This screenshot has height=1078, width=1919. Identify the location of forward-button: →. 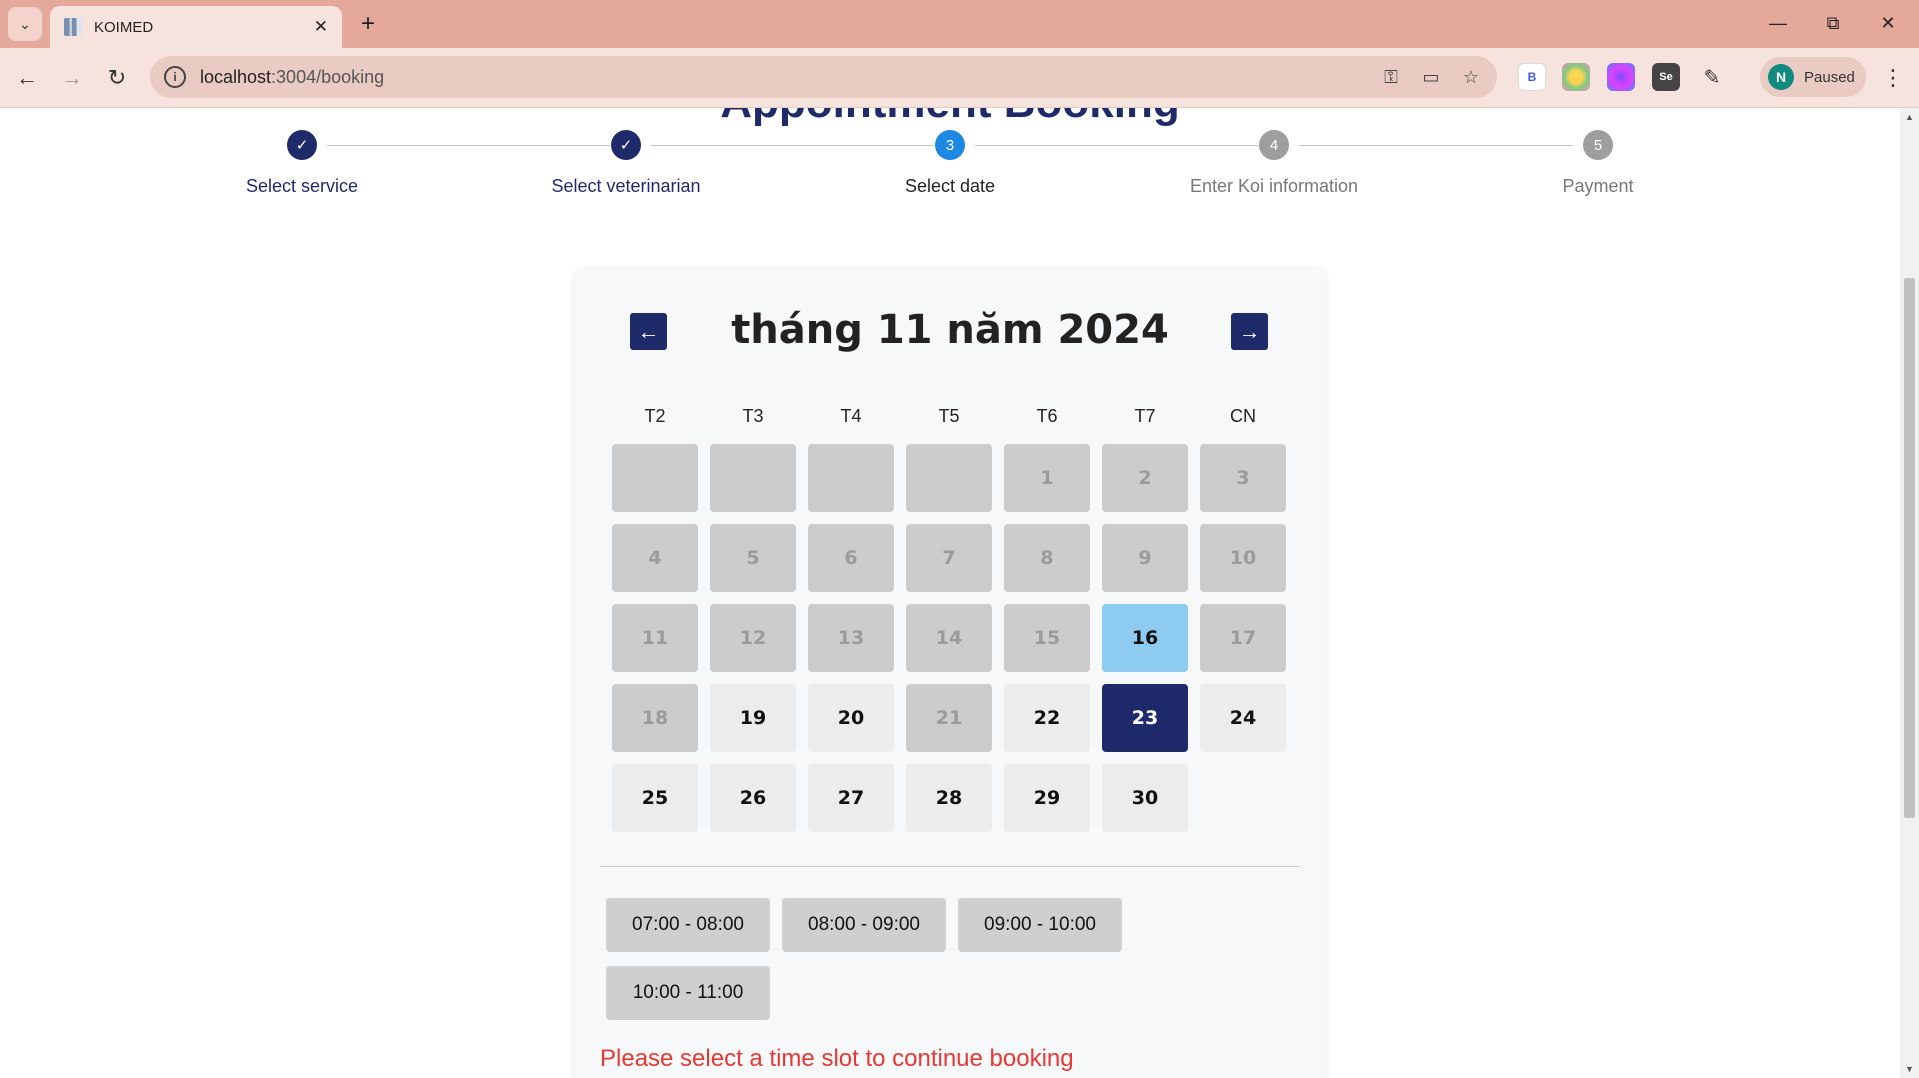
(72, 78).